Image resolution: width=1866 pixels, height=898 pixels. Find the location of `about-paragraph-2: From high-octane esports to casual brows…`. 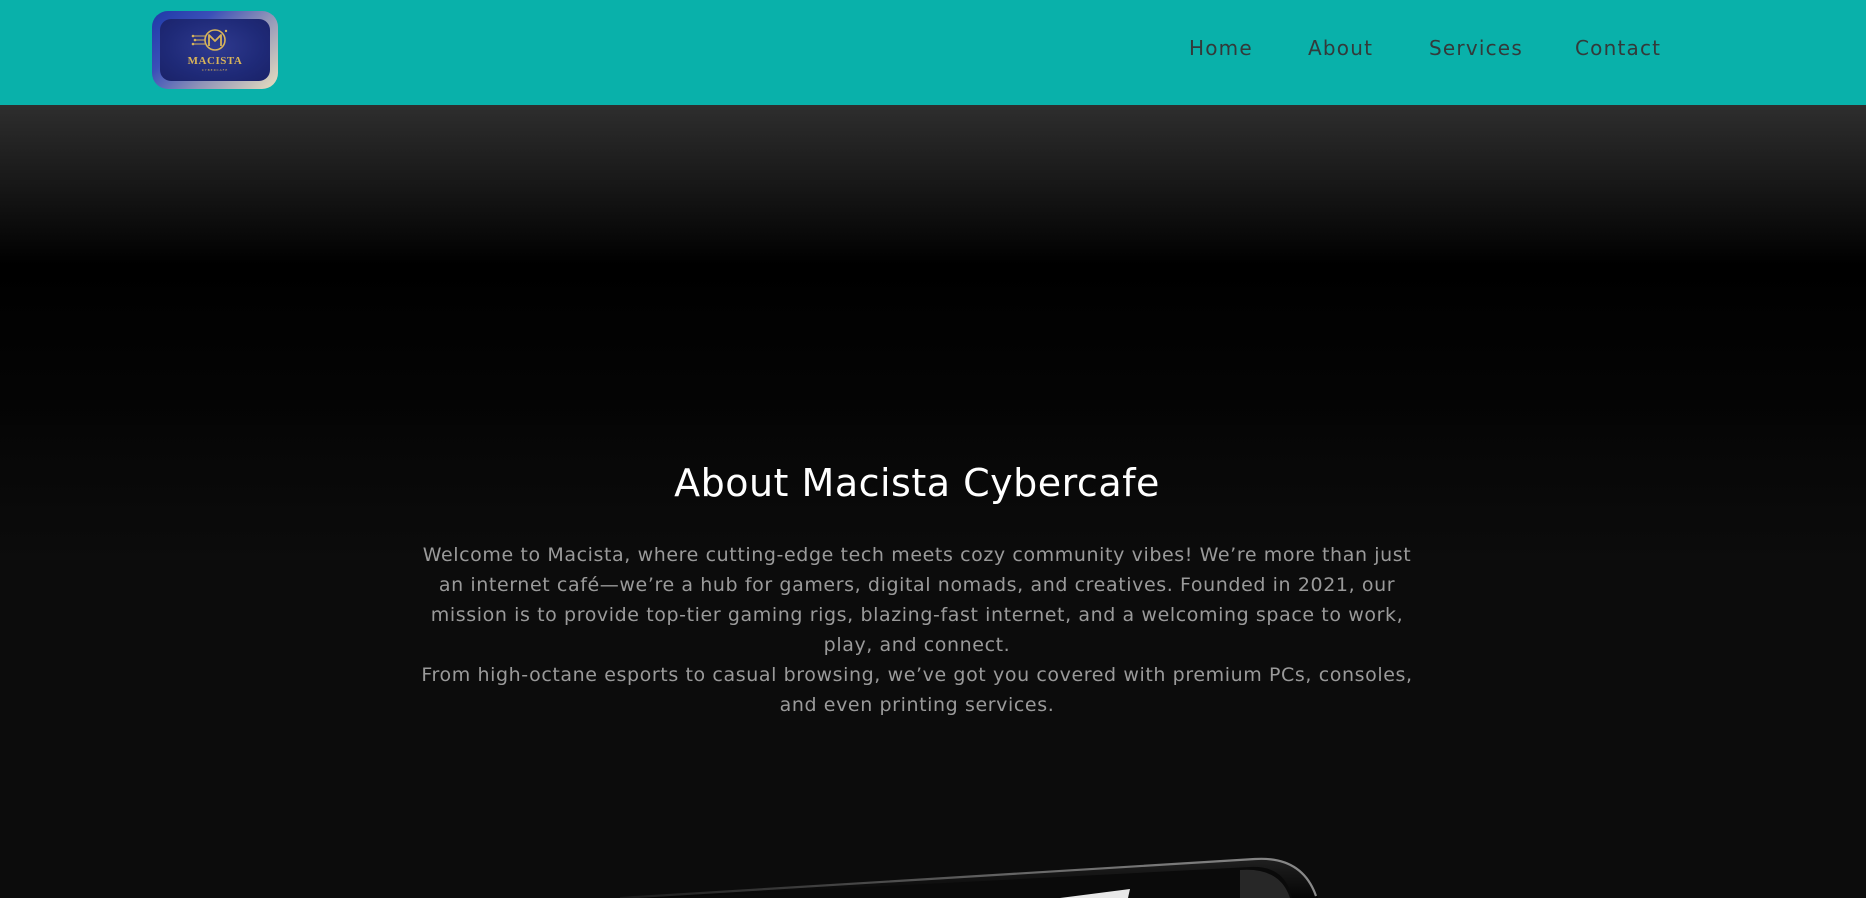

about-paragraph-2: From high-octane esports to casual brows… is located at coordinates (917, 690).